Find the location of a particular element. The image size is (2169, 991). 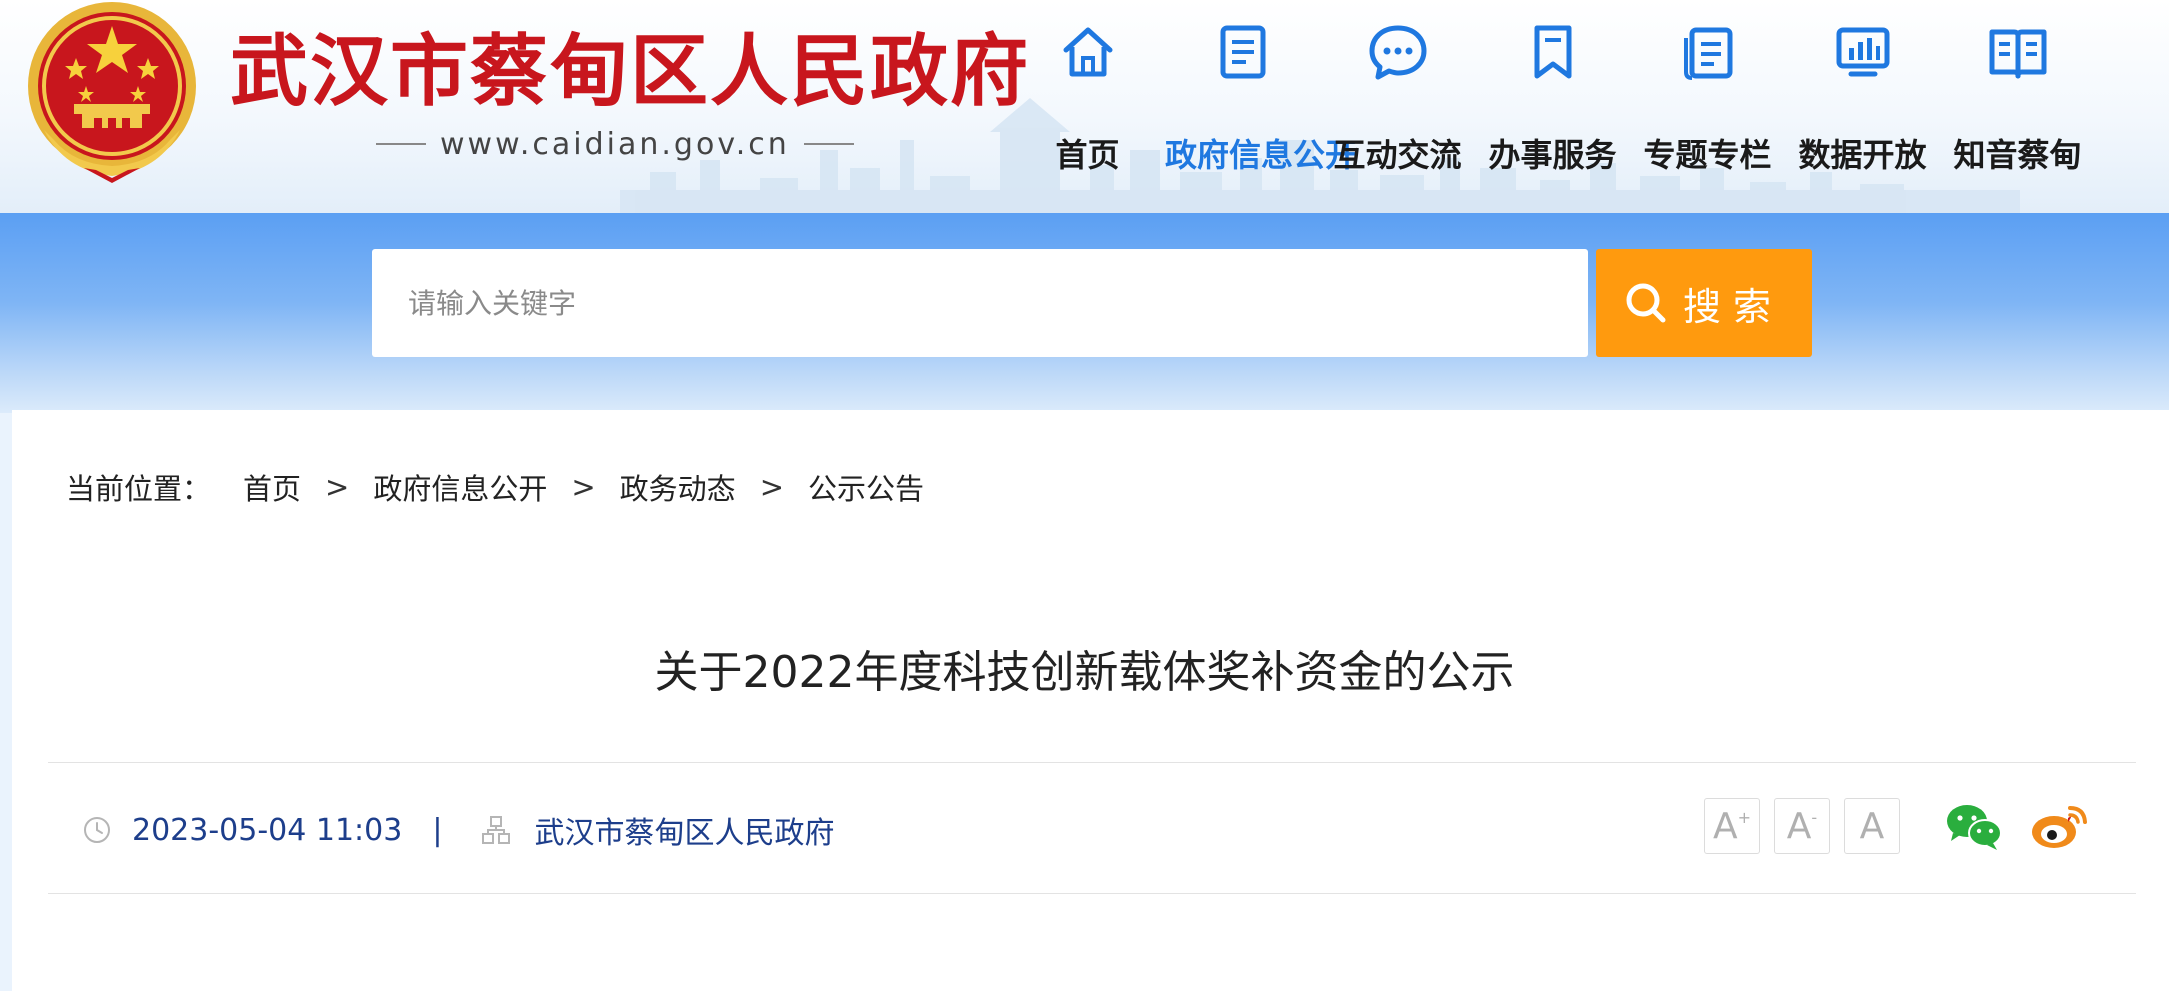

font-decrease-label: A is located at coordinates (1799, 826).